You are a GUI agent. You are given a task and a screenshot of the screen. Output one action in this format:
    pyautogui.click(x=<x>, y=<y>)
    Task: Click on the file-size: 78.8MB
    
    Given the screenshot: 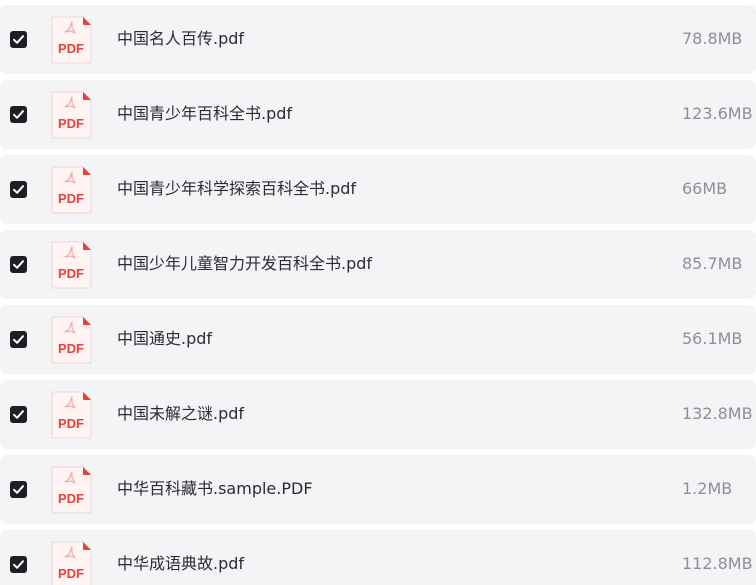 What is the action you would take?
    pyautogui.click(x=712, y=38)
    